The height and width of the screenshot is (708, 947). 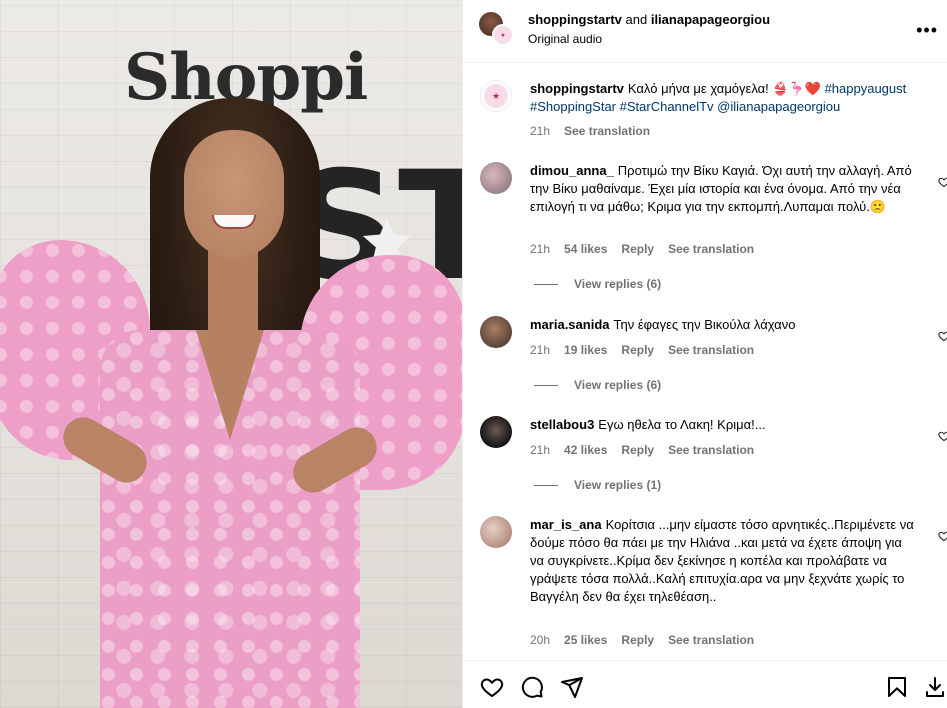 I want to click on view-replies-button: View replies (1), so click(x=597, y=485).